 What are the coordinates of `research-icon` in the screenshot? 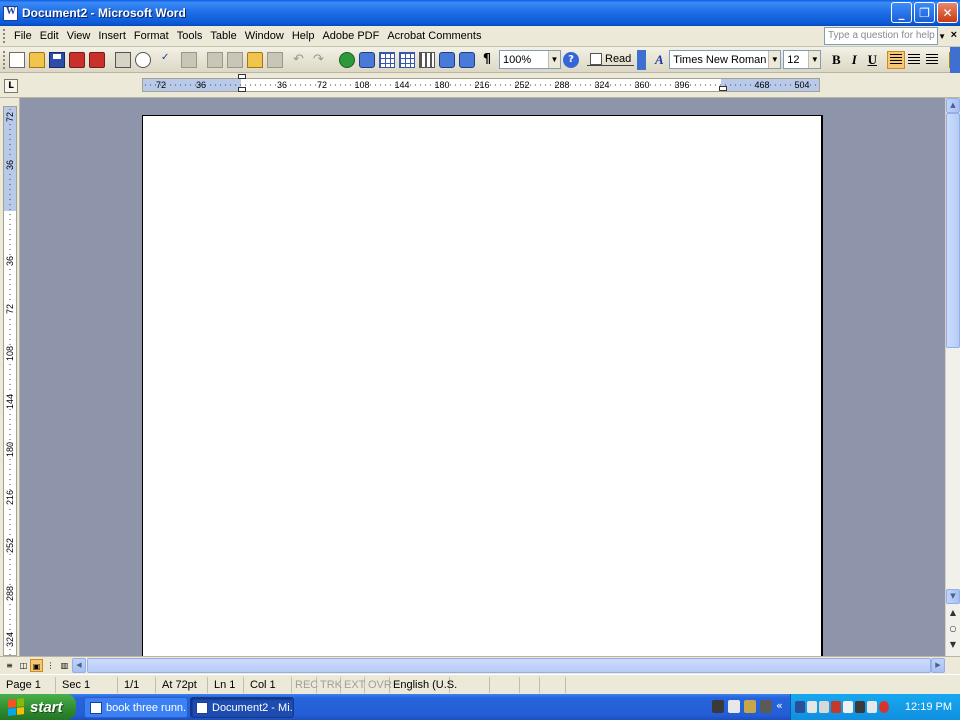 It's located at (189, 59).